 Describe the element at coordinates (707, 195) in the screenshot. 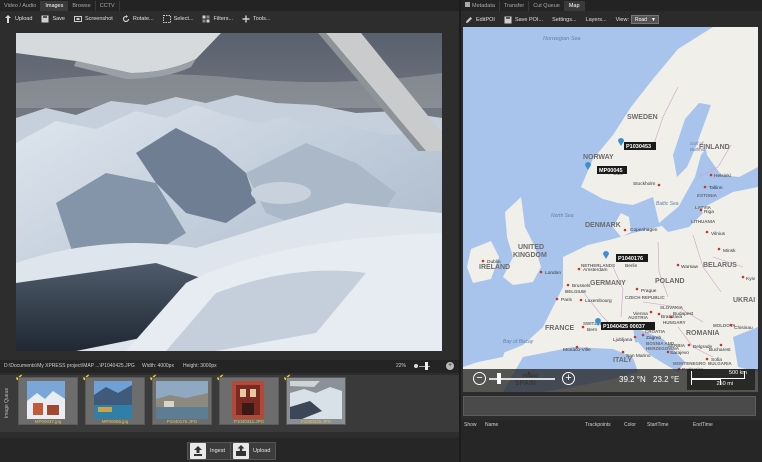

I see `svg-text: ESTONIA` at that location.